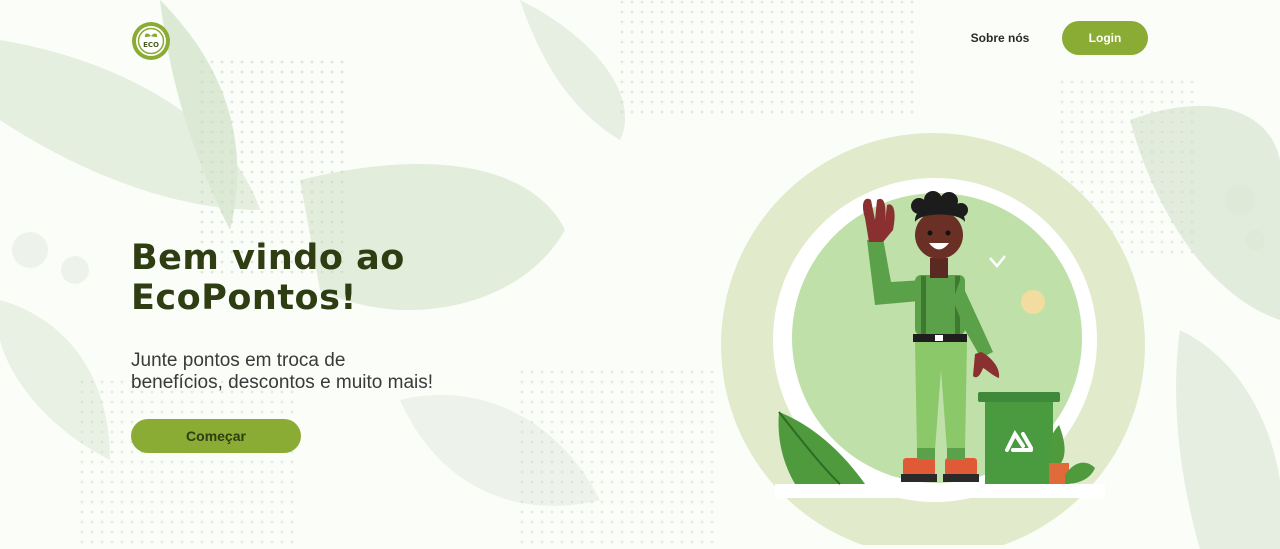 This screenshot has width=1280, height=549. Describe the element at coordinates (244, 298) in the screenshot. I see `hero-title-line2: EcoPontos!` at that location.